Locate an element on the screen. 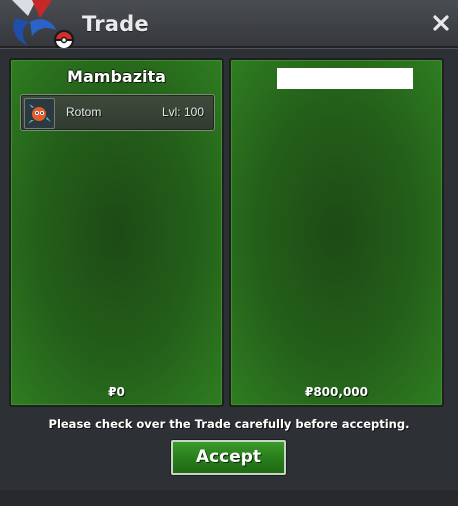 The image size is (458, 506). money-offer-left: ₽0 is located at coordinates (116, 392).